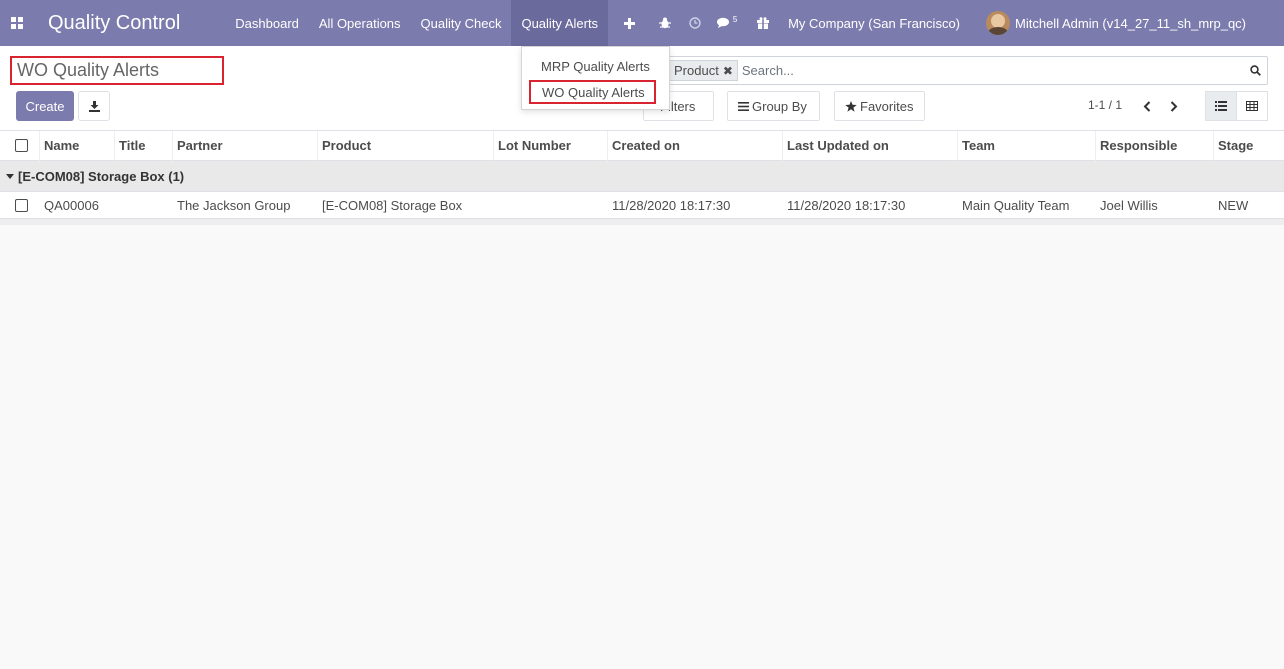 The image size is (1284, 669). I want to click on search-icon, so click(1255, 70).